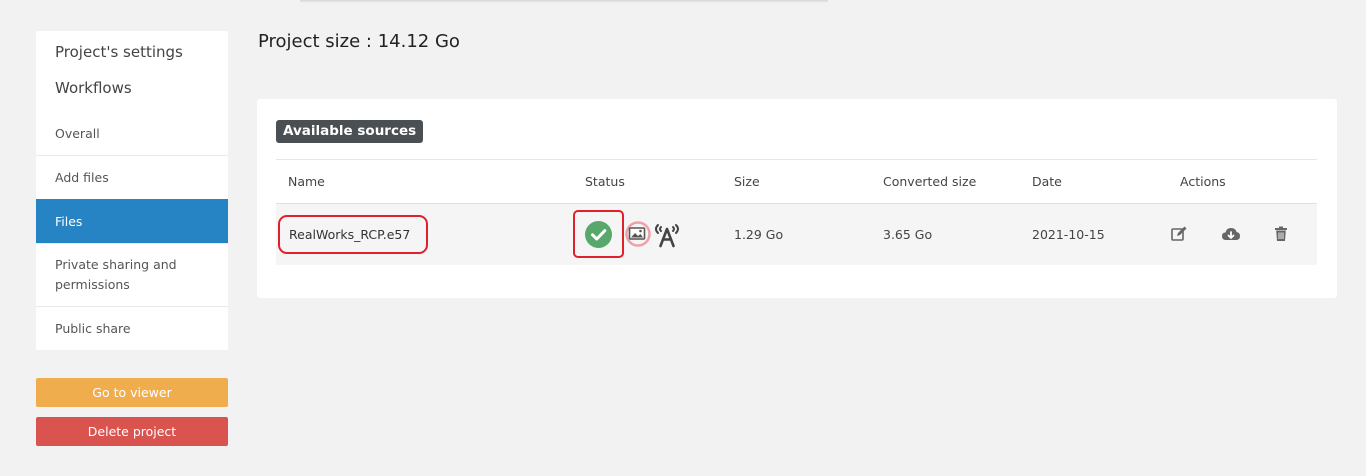 This screenshot has width=1366, height=476. Describe the element at coordinates (132, 328) in the screenshot. I see `sidebar-item-public-share: Public share` at that location.